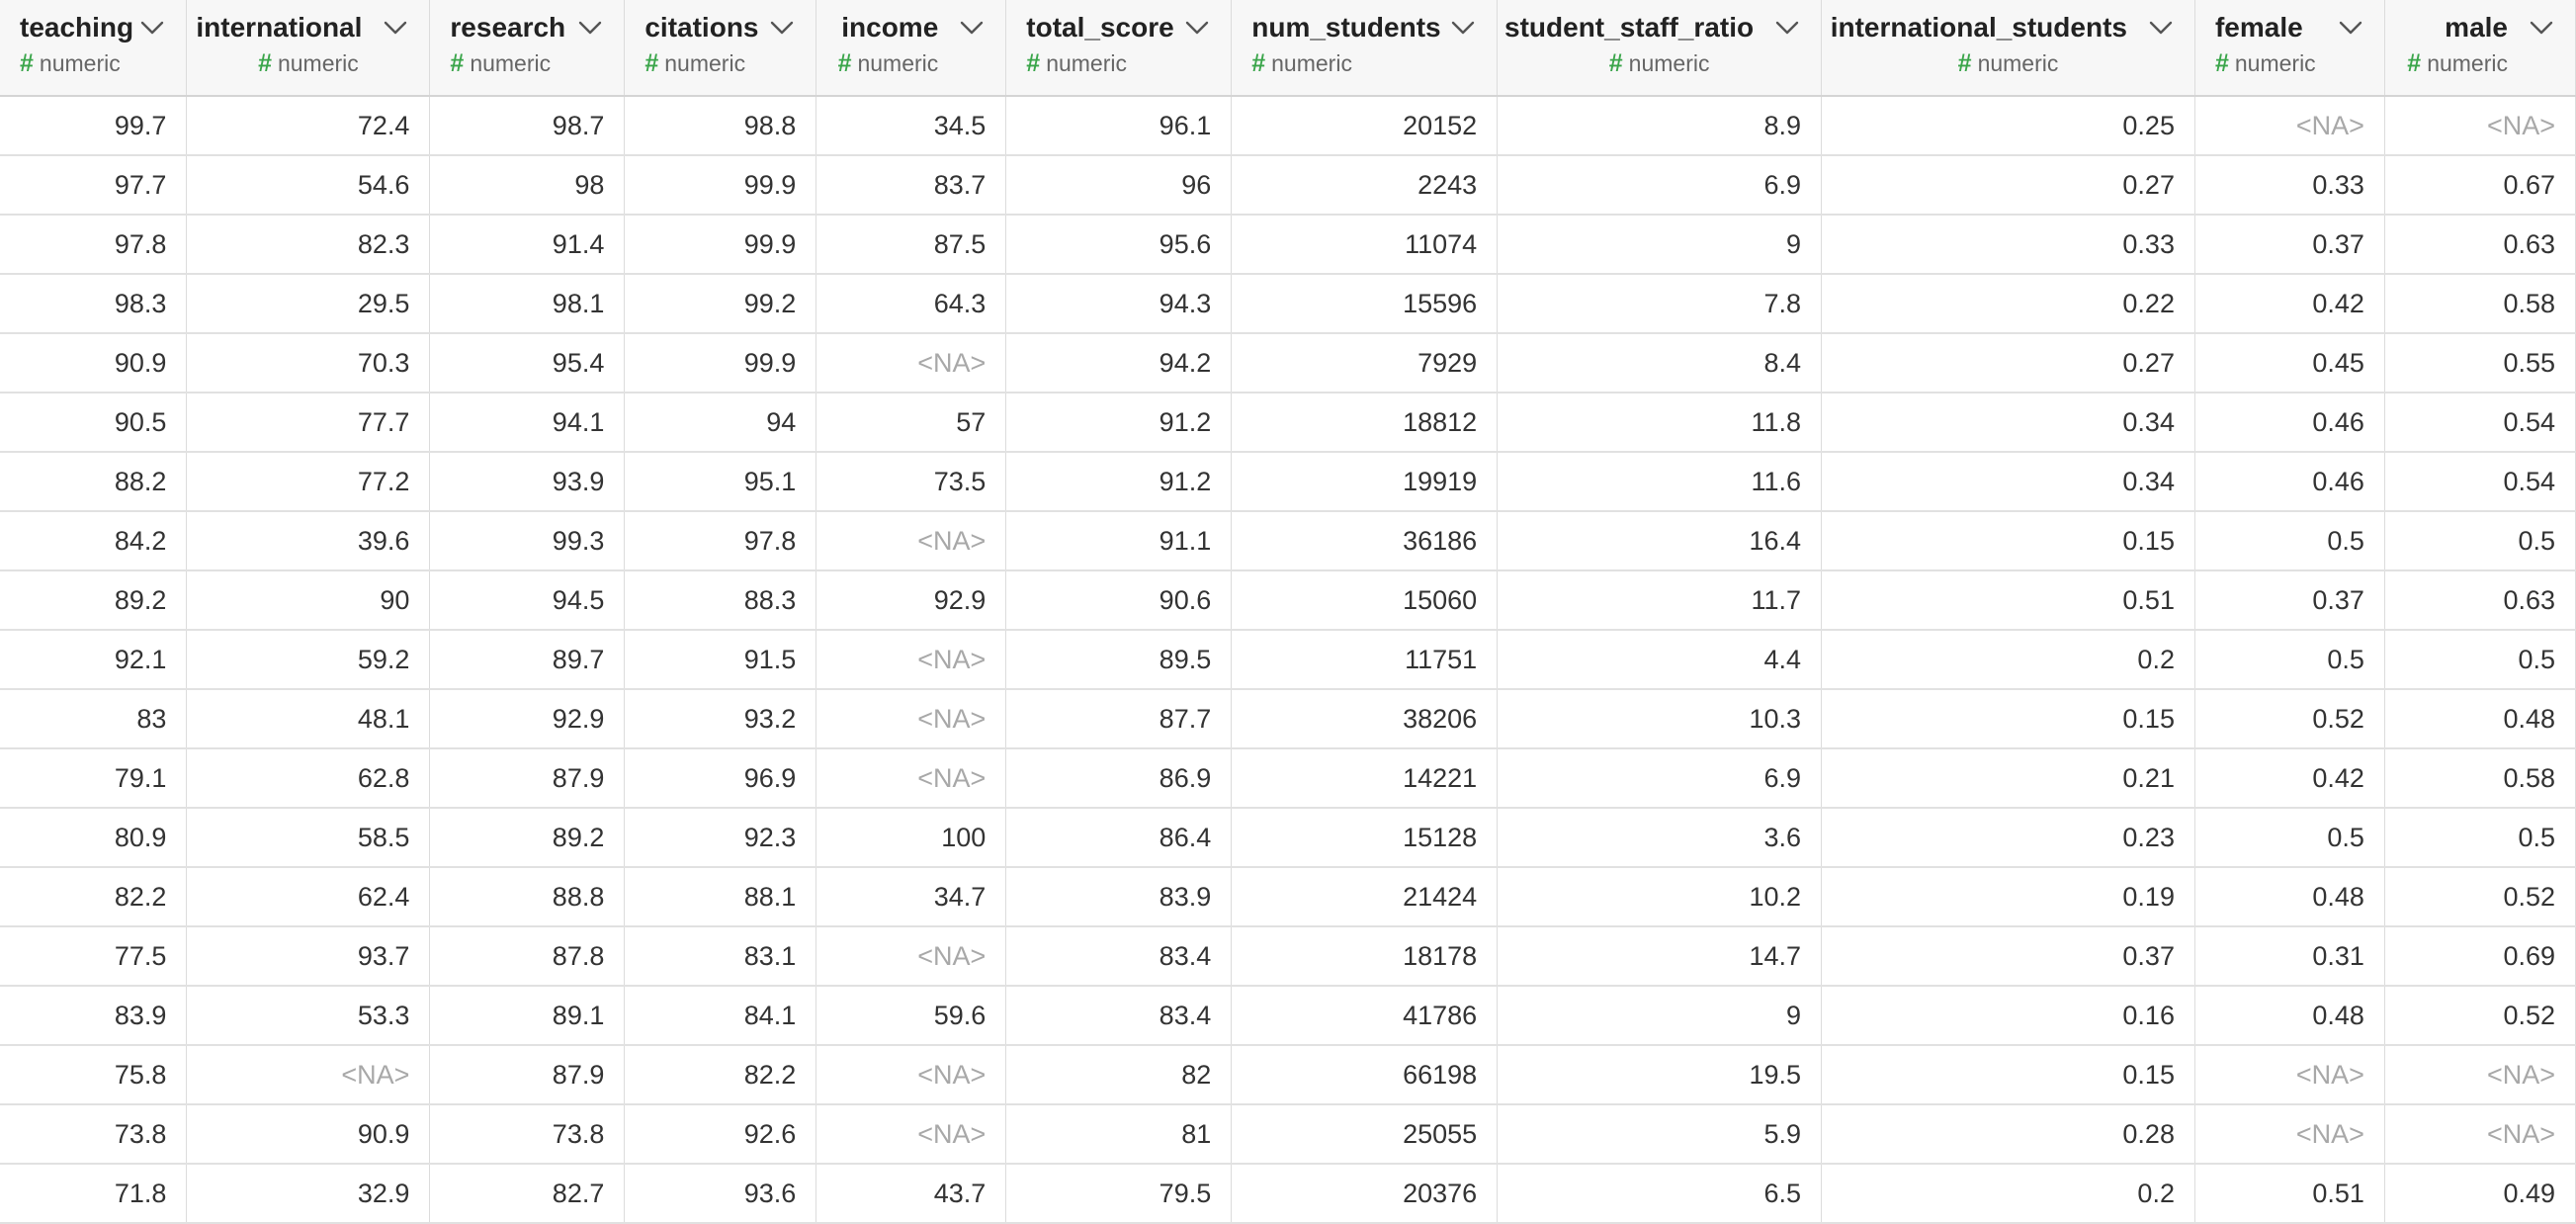  I want to click on cell-citations: 83.1, so click(720, 956).